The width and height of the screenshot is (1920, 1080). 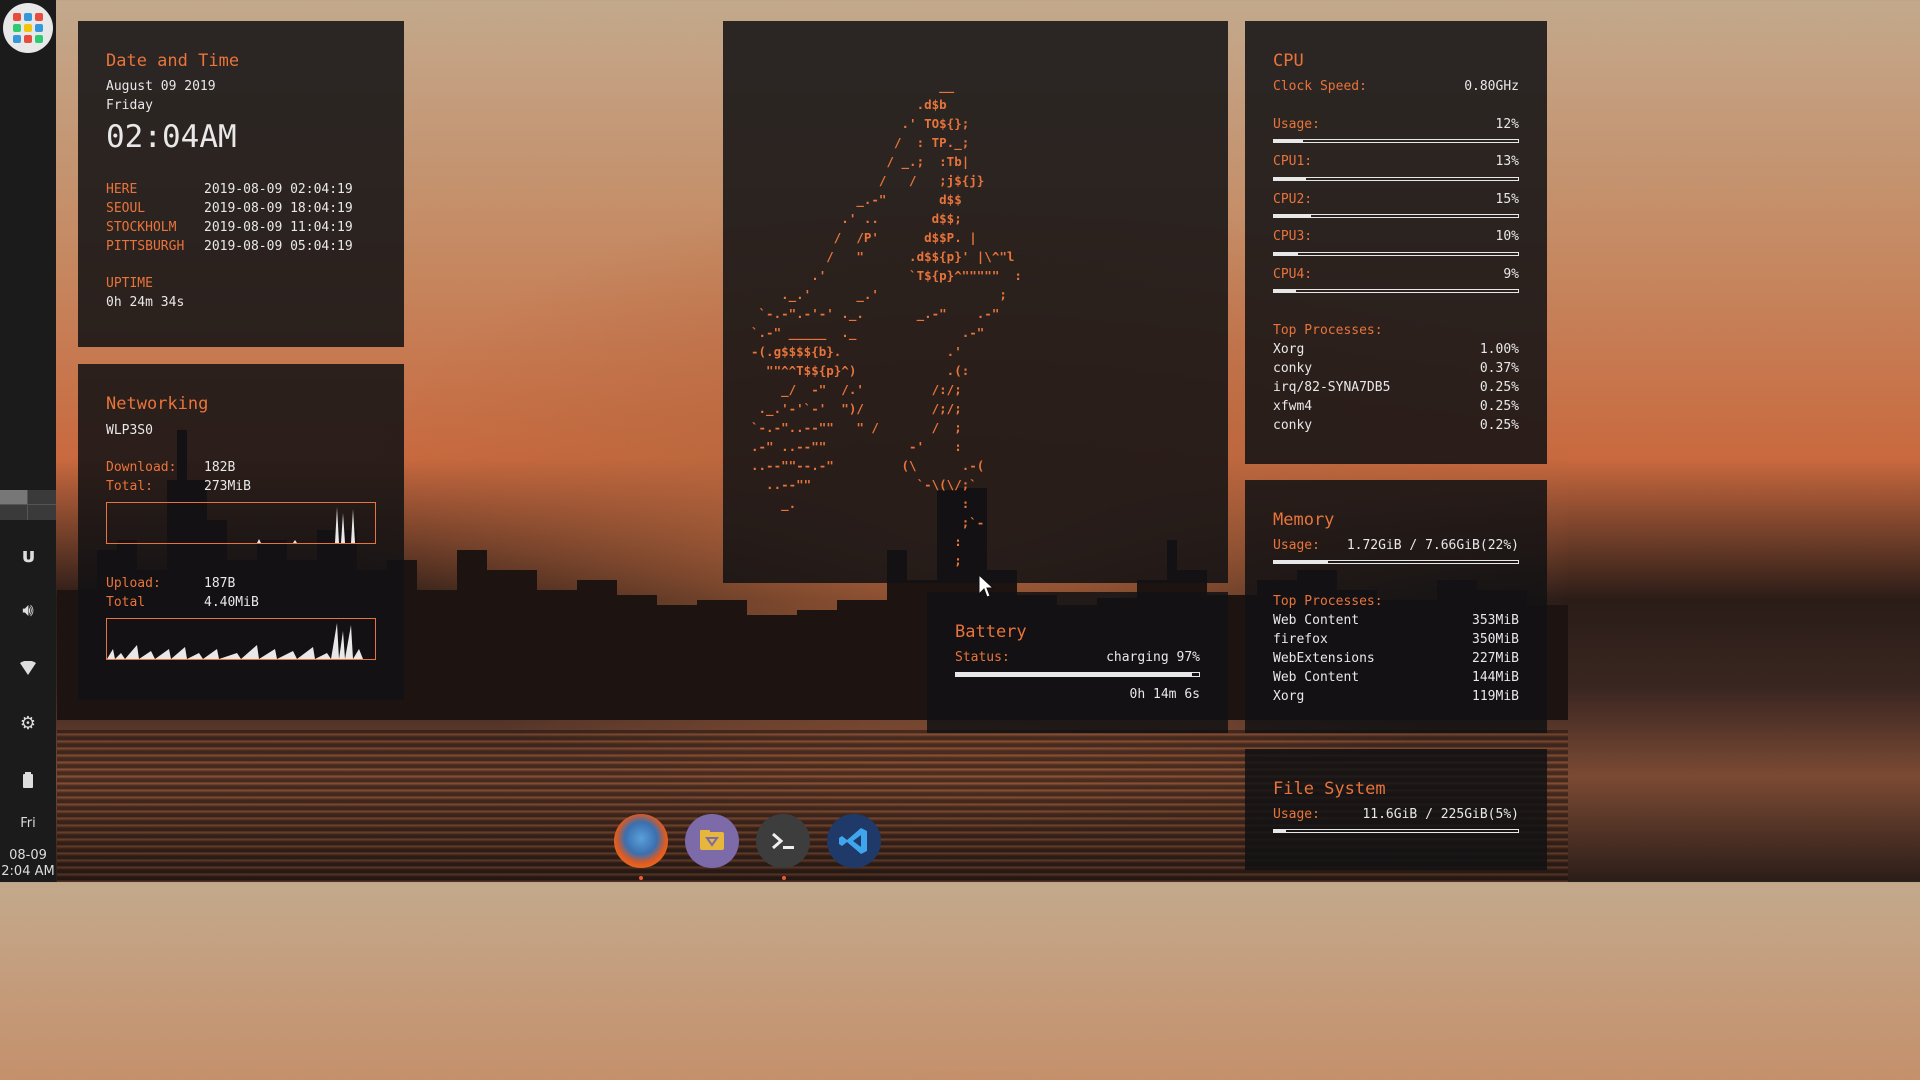 What do you see at coordinates (1288, 61) in the screenshot?
I see `cpu-title: CPU` at bounding box center [1288, 61].